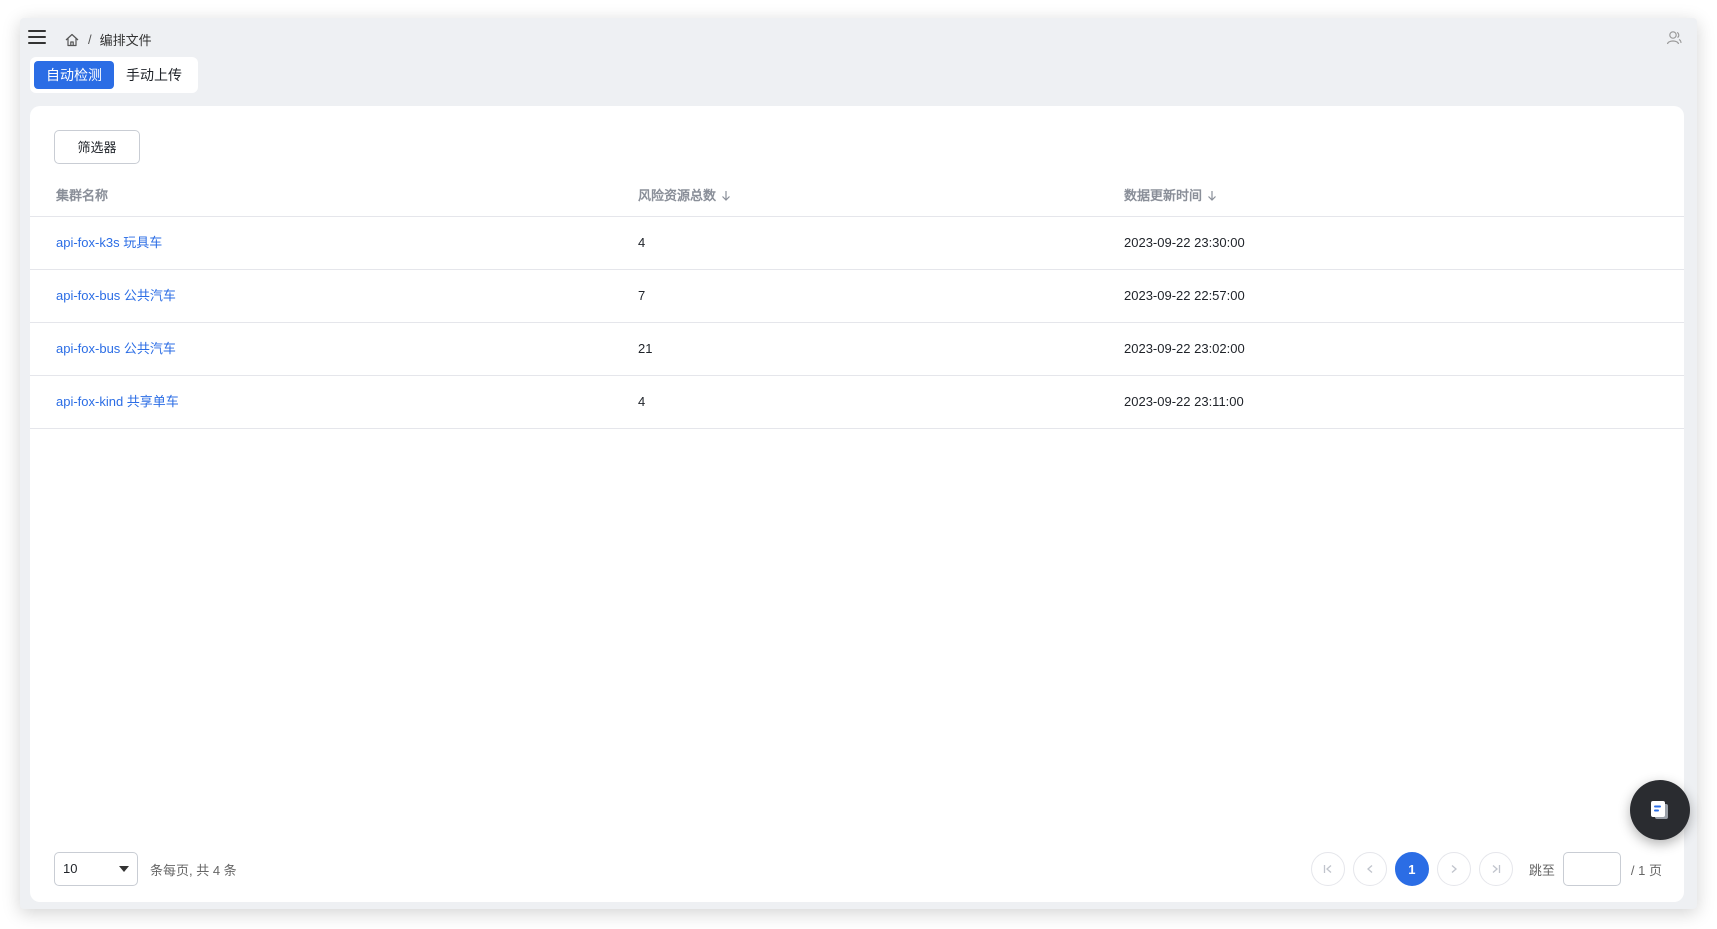 This screenshot has width=1717, height=929. What do you see at coordinates (37, 38) in the screenshot?
I see `hamburger-menu-icon` at bounding box center [37, 38].